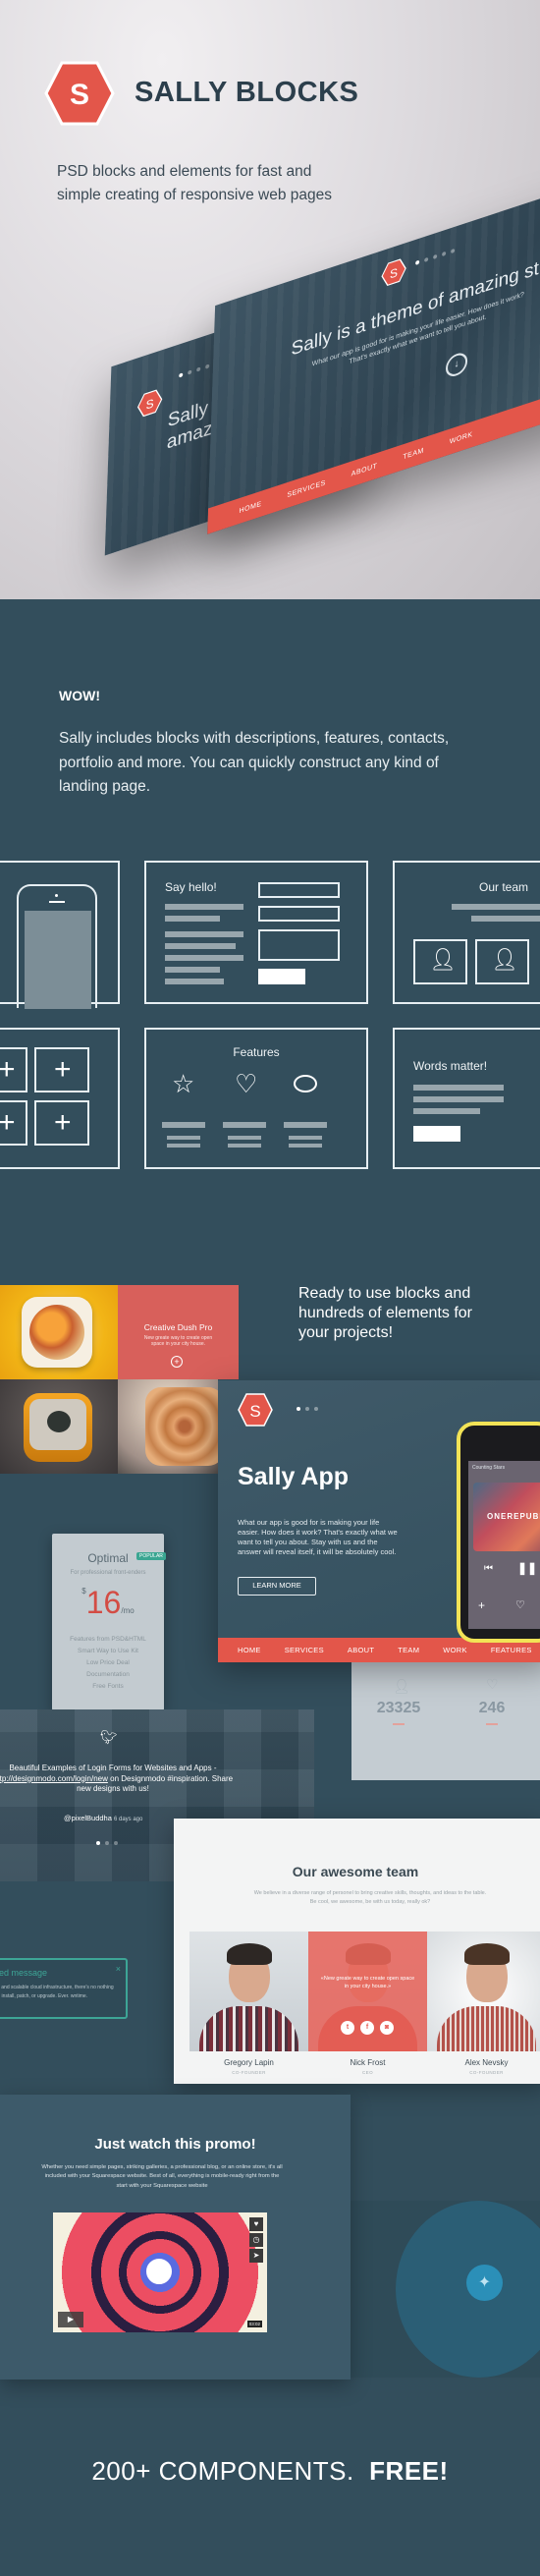 This screenshot has height=2576, width=540. I want to click on wireframe-textarea, so click(299, 945).